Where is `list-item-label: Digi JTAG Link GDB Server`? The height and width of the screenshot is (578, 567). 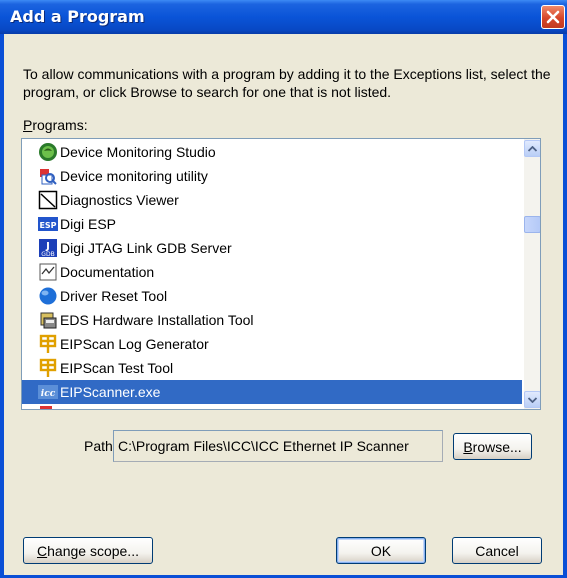 list-item-label: Digi JTAG Link GDB Server is located at coordinates (146, 248).